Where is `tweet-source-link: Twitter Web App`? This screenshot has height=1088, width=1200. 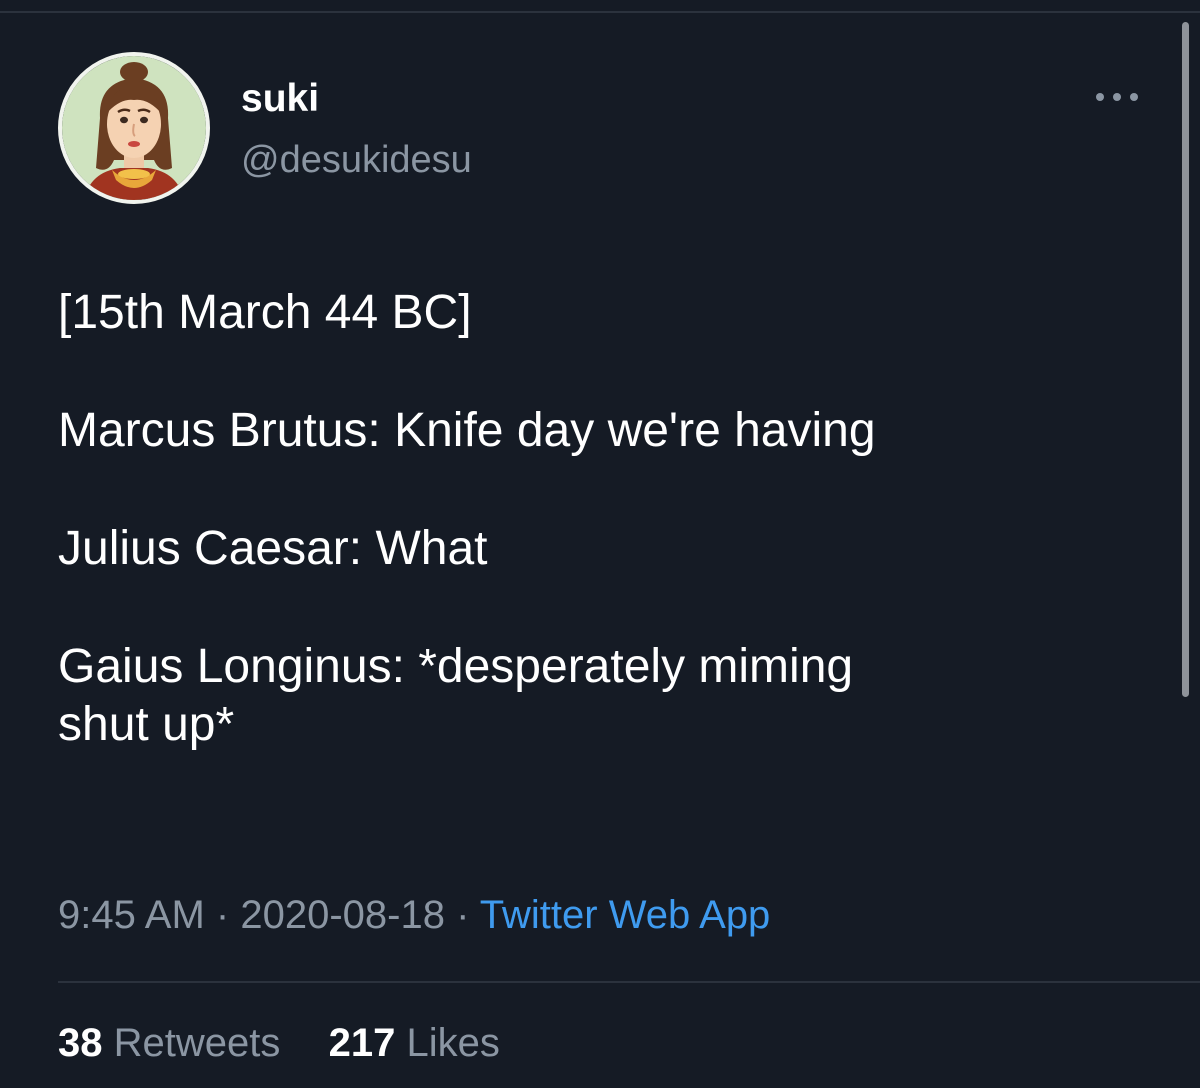
tweet-source-link: Twitter Web App is located at coordinates (625, 915).